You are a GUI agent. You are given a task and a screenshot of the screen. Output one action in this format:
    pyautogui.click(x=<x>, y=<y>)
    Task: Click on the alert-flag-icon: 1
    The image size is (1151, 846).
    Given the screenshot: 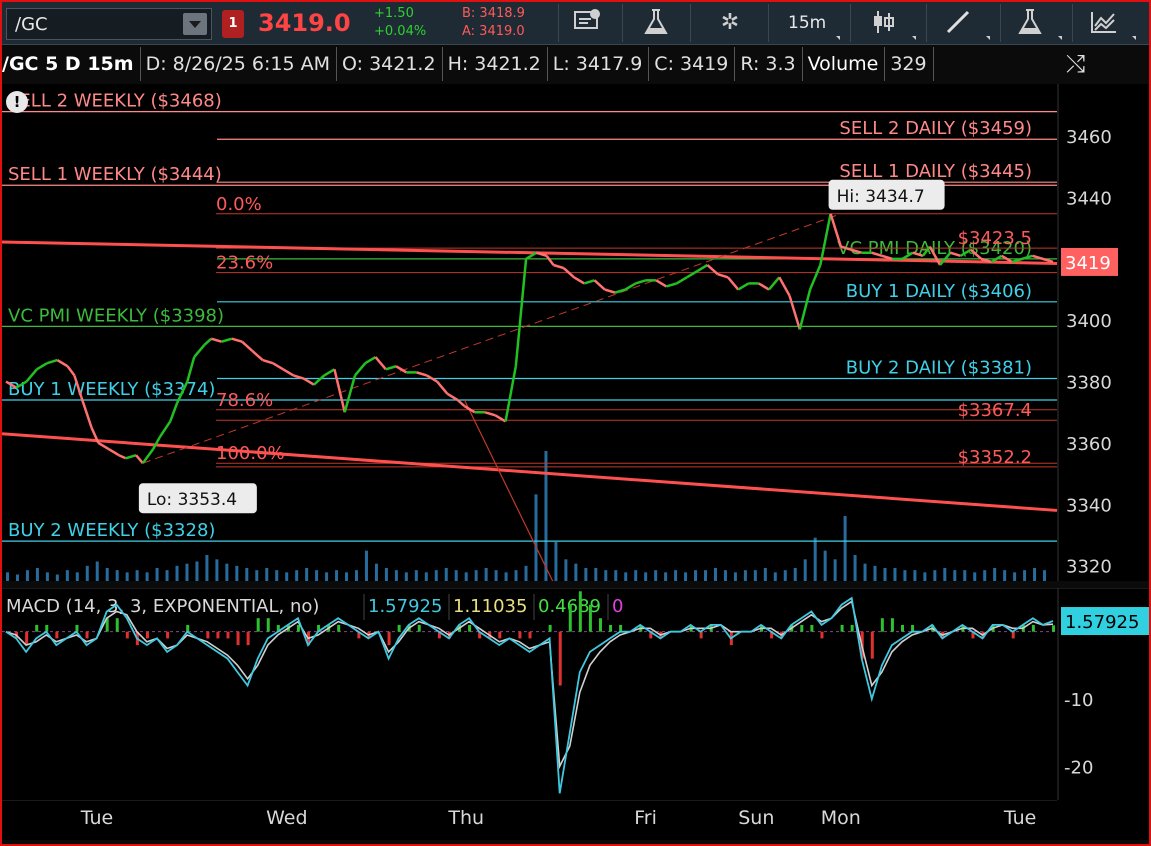 What is the action you would take?
    pyautogui.click(x=233, y=24)
    